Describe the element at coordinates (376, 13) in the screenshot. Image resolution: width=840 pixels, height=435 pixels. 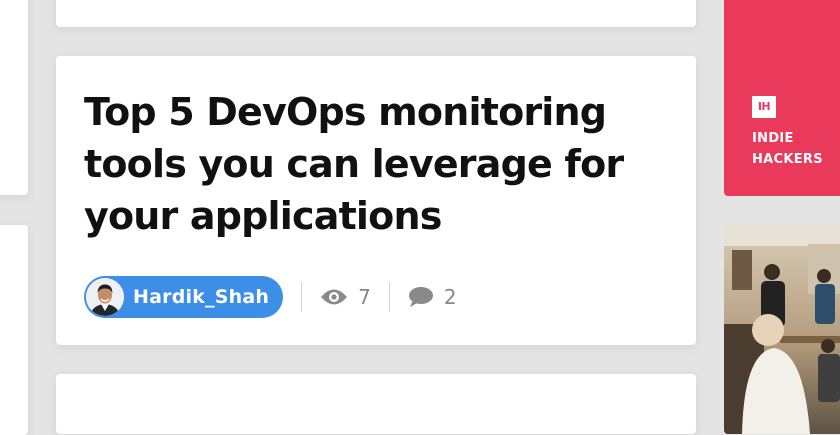
I see `feed-card-previous` at that location.